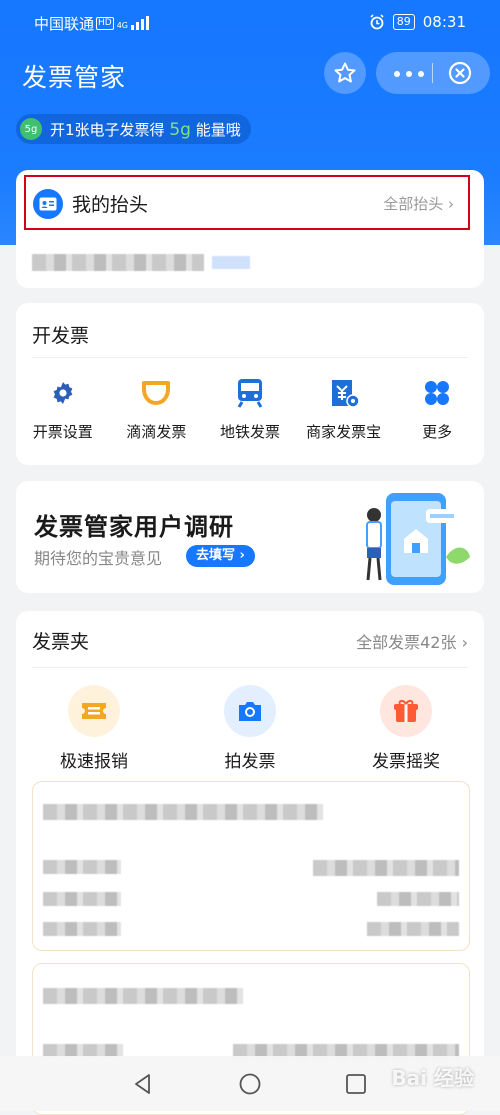 This screenshot has width=500, height=1115. I want to click on invoice-item, so click(251, 866).